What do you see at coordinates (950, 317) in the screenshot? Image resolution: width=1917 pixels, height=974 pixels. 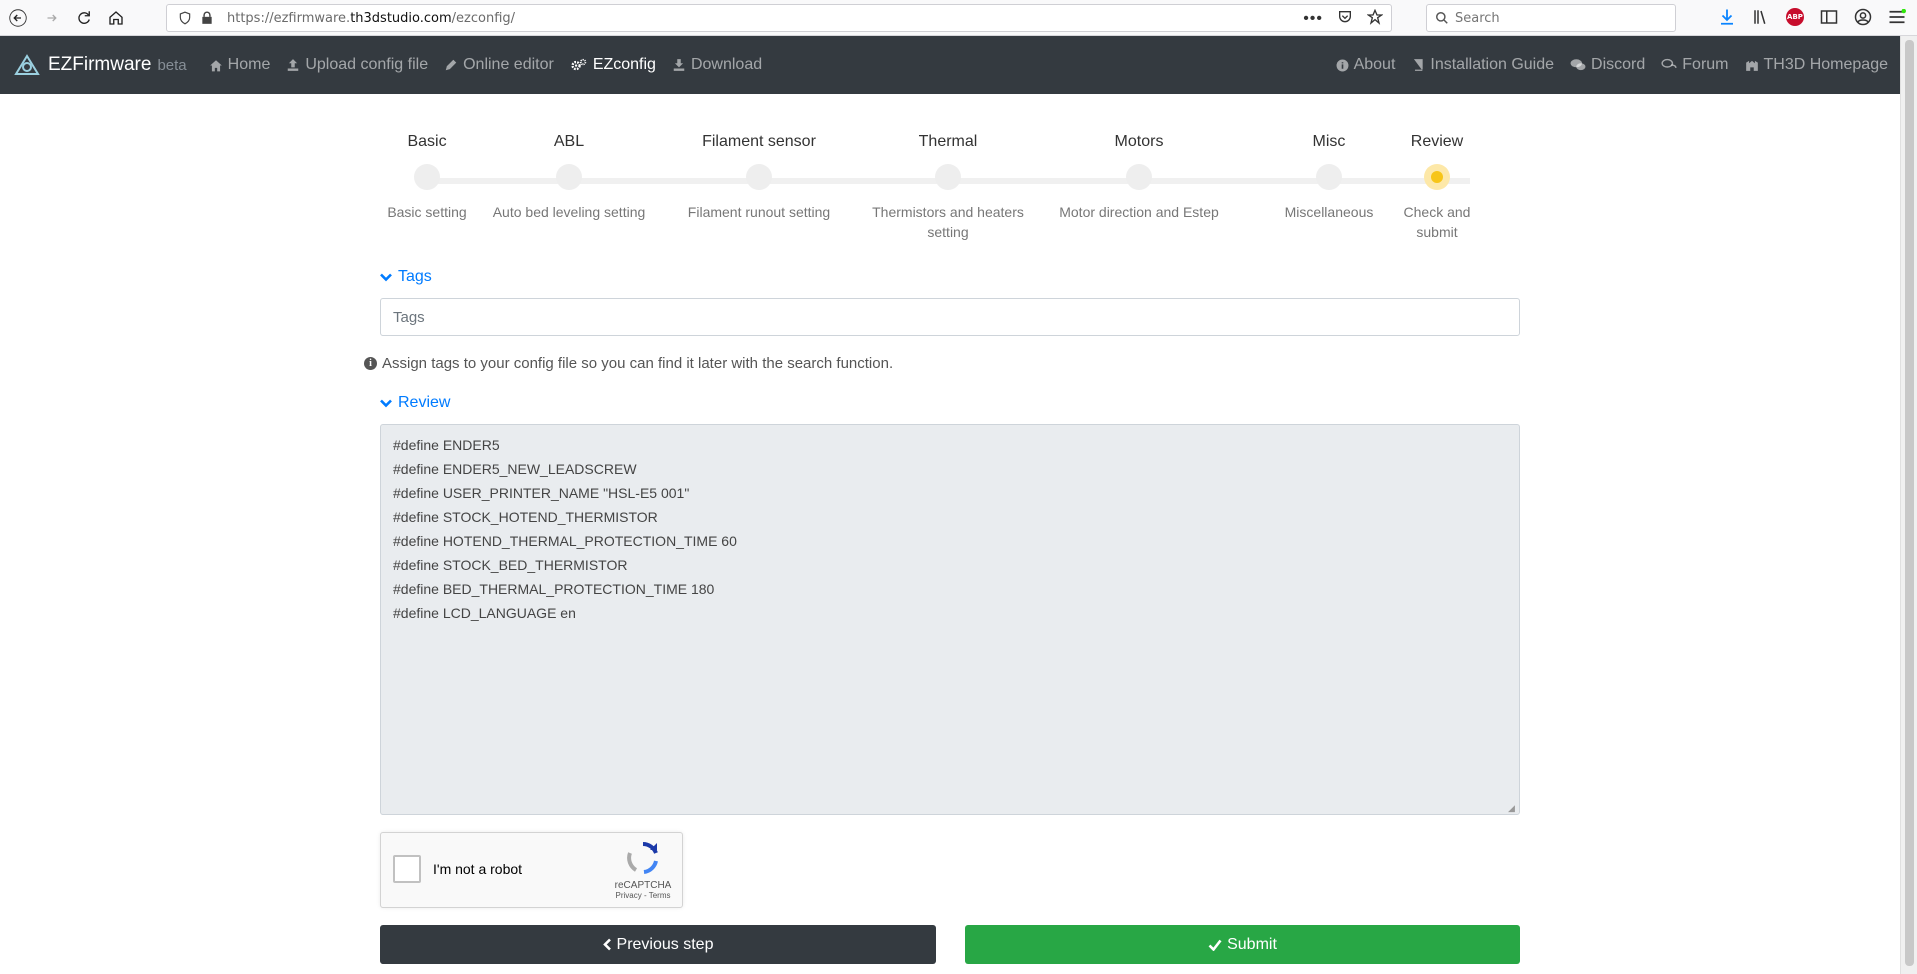 I see `tags-input` at bounding box center [950, 317].